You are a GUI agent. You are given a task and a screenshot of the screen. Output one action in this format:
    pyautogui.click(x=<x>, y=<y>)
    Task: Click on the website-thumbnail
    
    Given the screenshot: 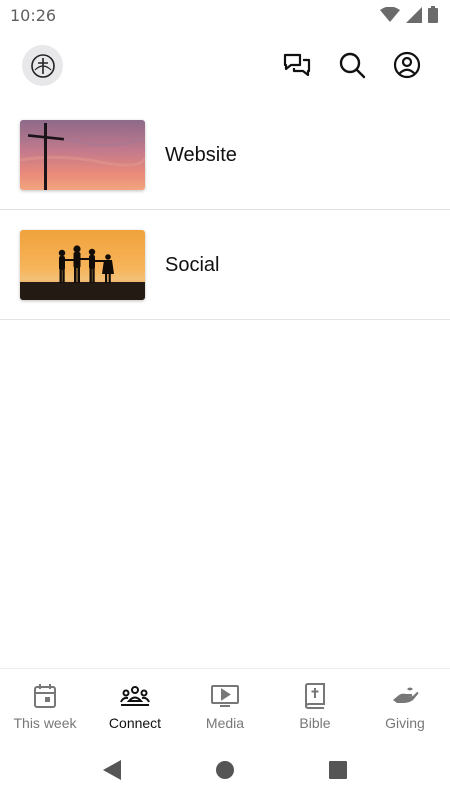 What is the action you would take?
    pyautogui.click(x=82, y=155)
    